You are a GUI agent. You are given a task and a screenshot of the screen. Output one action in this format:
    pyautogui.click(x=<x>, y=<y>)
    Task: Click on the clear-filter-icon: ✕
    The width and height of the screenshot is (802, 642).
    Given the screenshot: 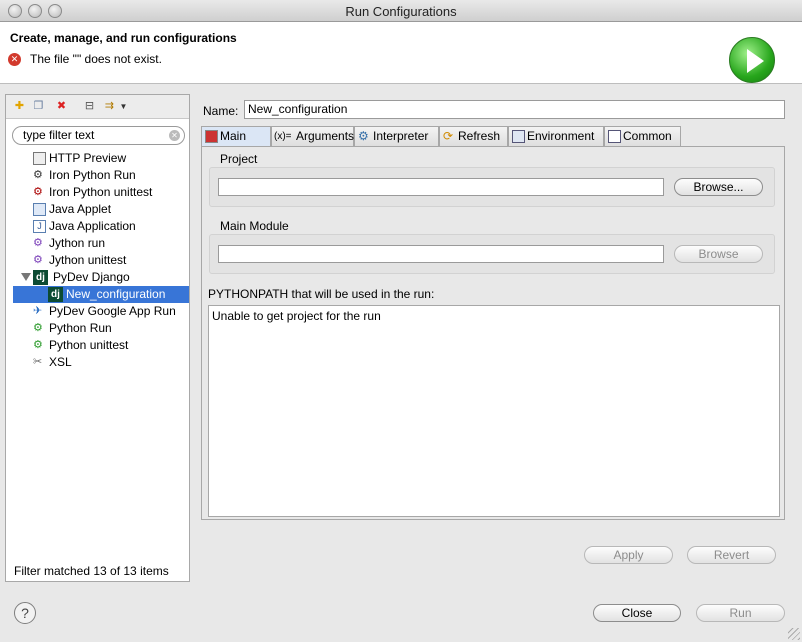 What is the action you would take?
    pyautogui.click(x=174, y=135)
    